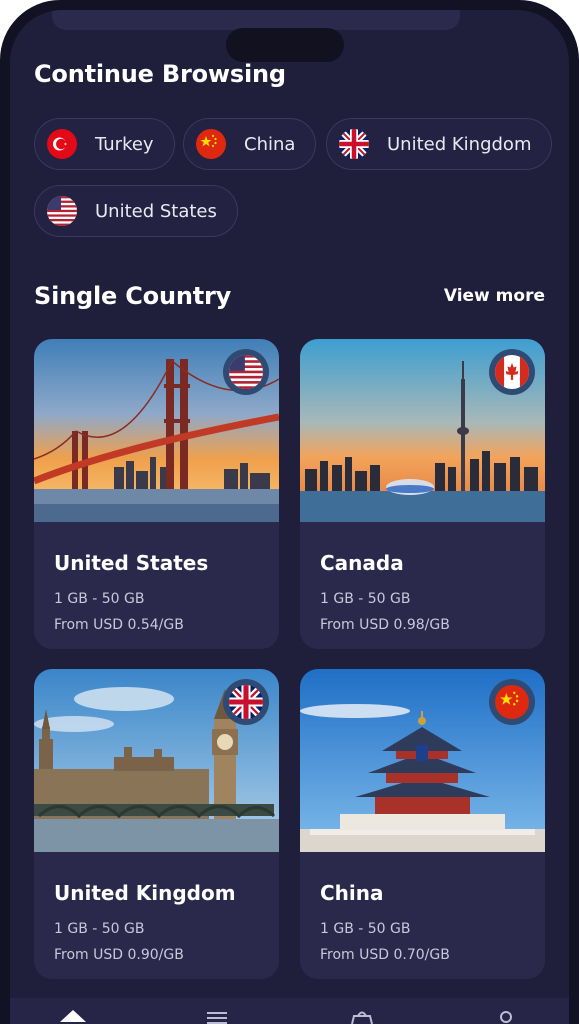 Image resolution: width=579 pixels, height=1024 pixels. I want to click on chip-label: United Kingdom, so click(459, 144).